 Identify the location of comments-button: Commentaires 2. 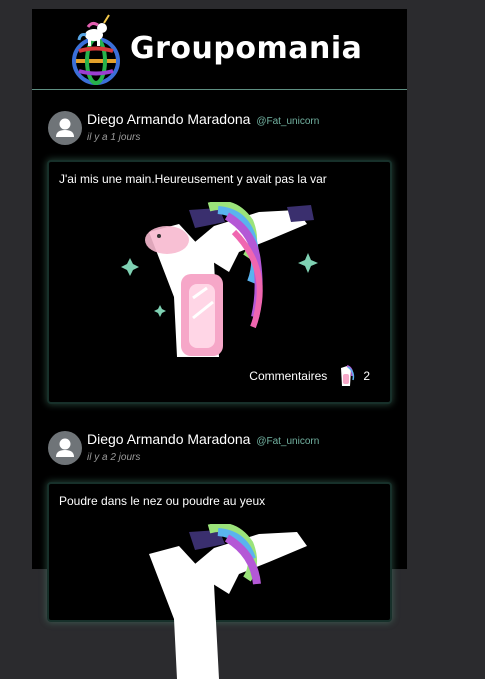
(309, 376).